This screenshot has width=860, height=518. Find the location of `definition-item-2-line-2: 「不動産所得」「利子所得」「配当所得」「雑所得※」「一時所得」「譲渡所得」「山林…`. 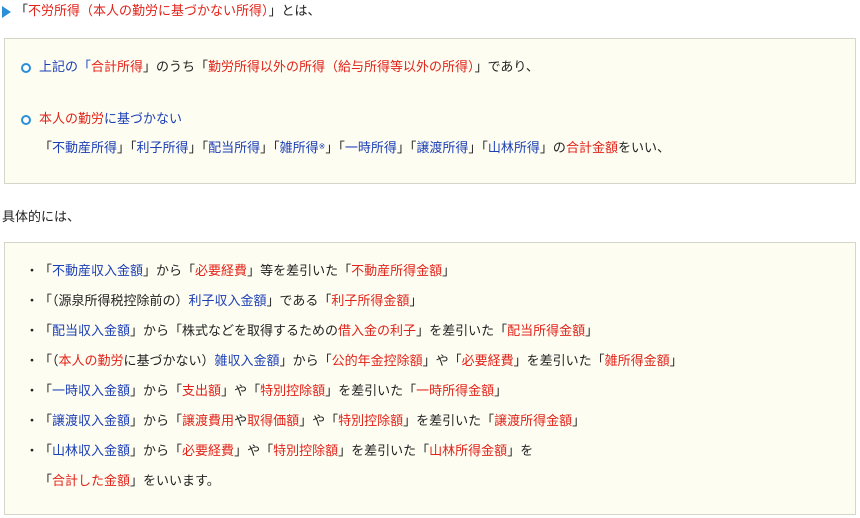

definition-item-2-line-2: 「不動産所得」「利子所得」「配当所得」「雑所得※」「一時所得」「譲渡所得」「山林… is located at coordinates (354, 148).